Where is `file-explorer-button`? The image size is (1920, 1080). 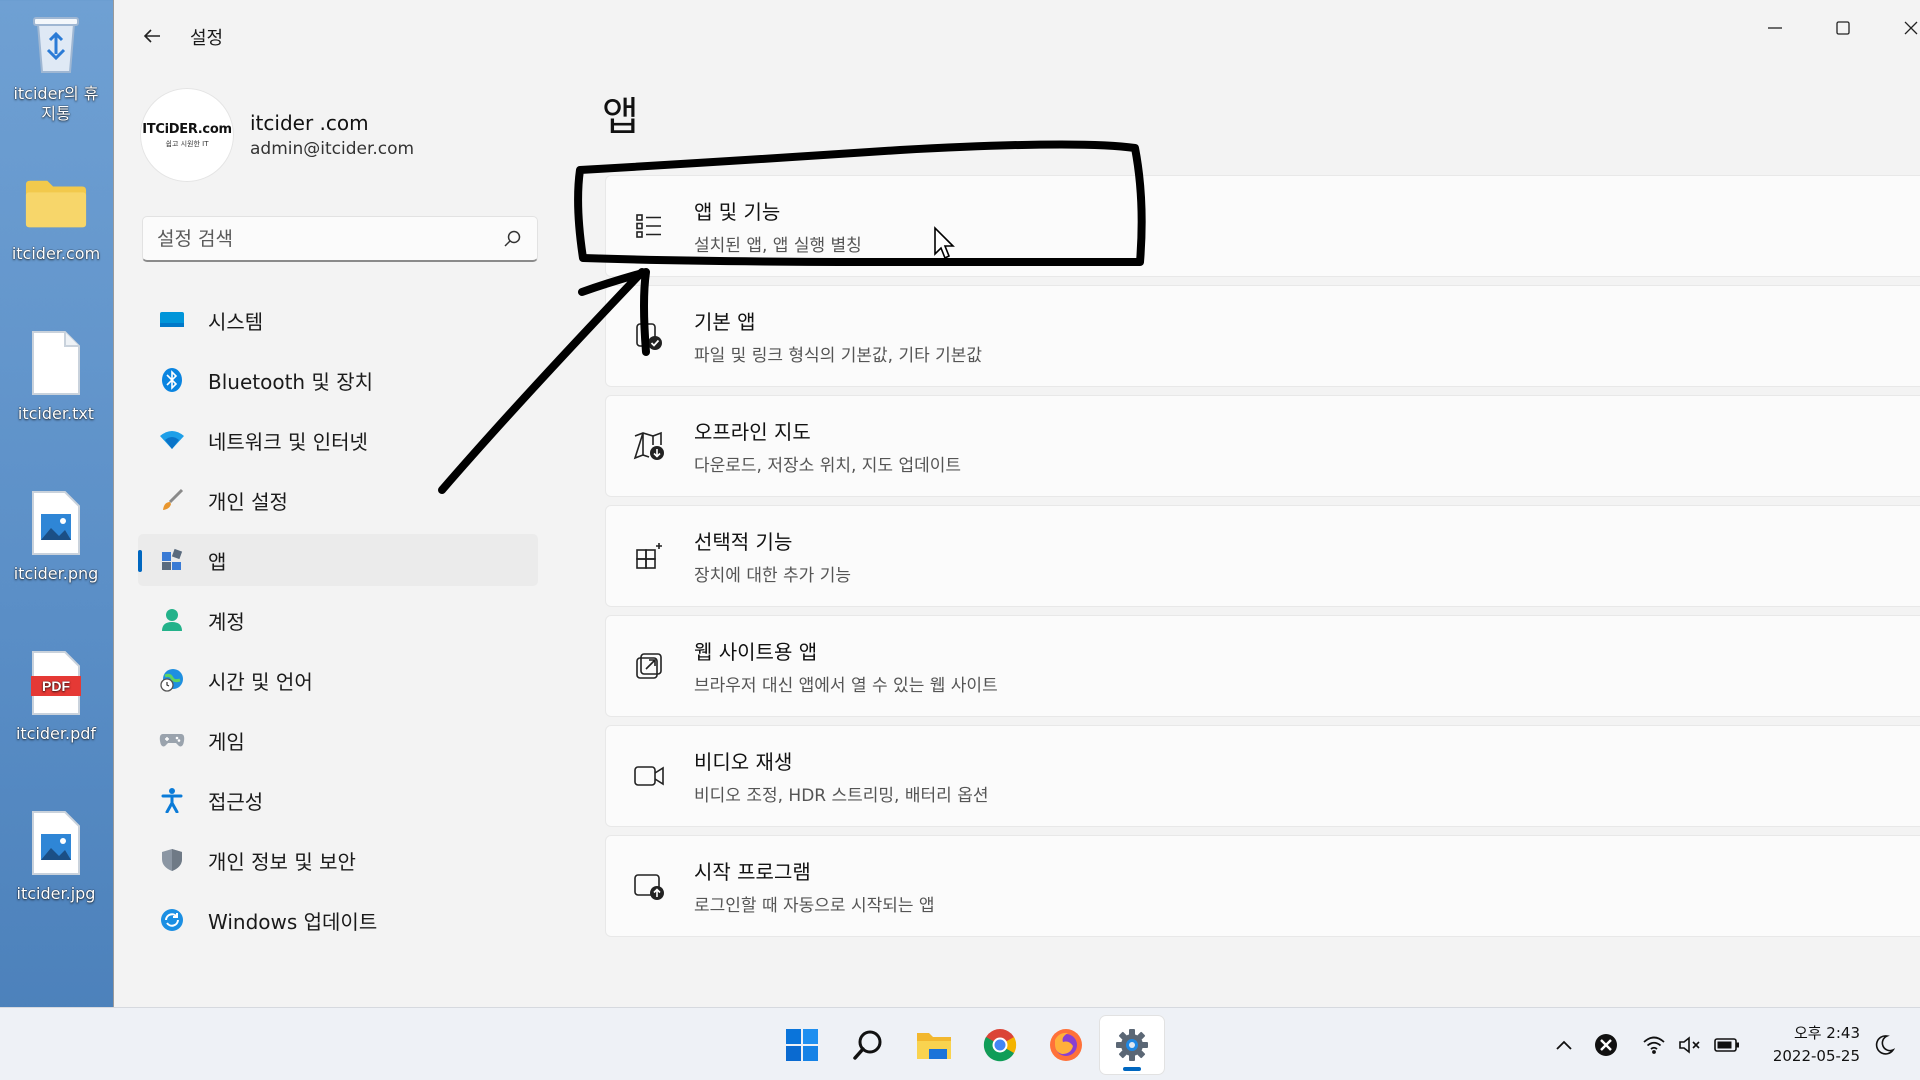 file-explorer-button is located at coordinates (934, 1045).